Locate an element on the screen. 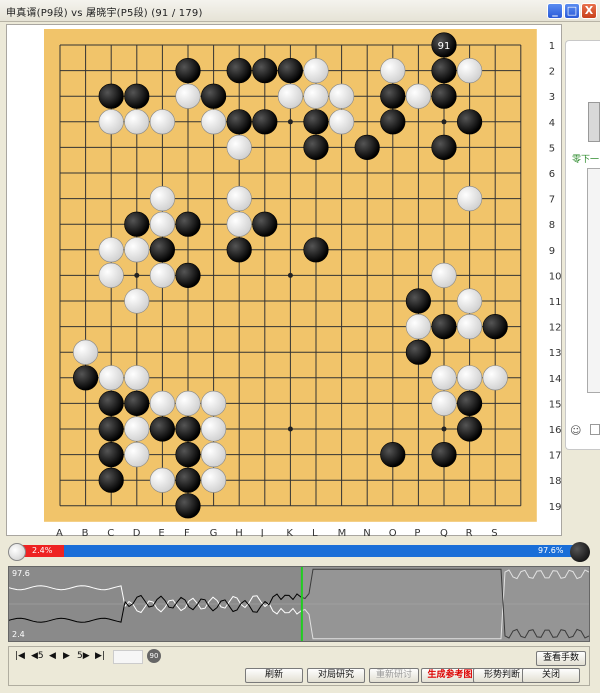 The width and height of the screenshot is (600, 693). col-label: Q is located at coordinates (444, 532).